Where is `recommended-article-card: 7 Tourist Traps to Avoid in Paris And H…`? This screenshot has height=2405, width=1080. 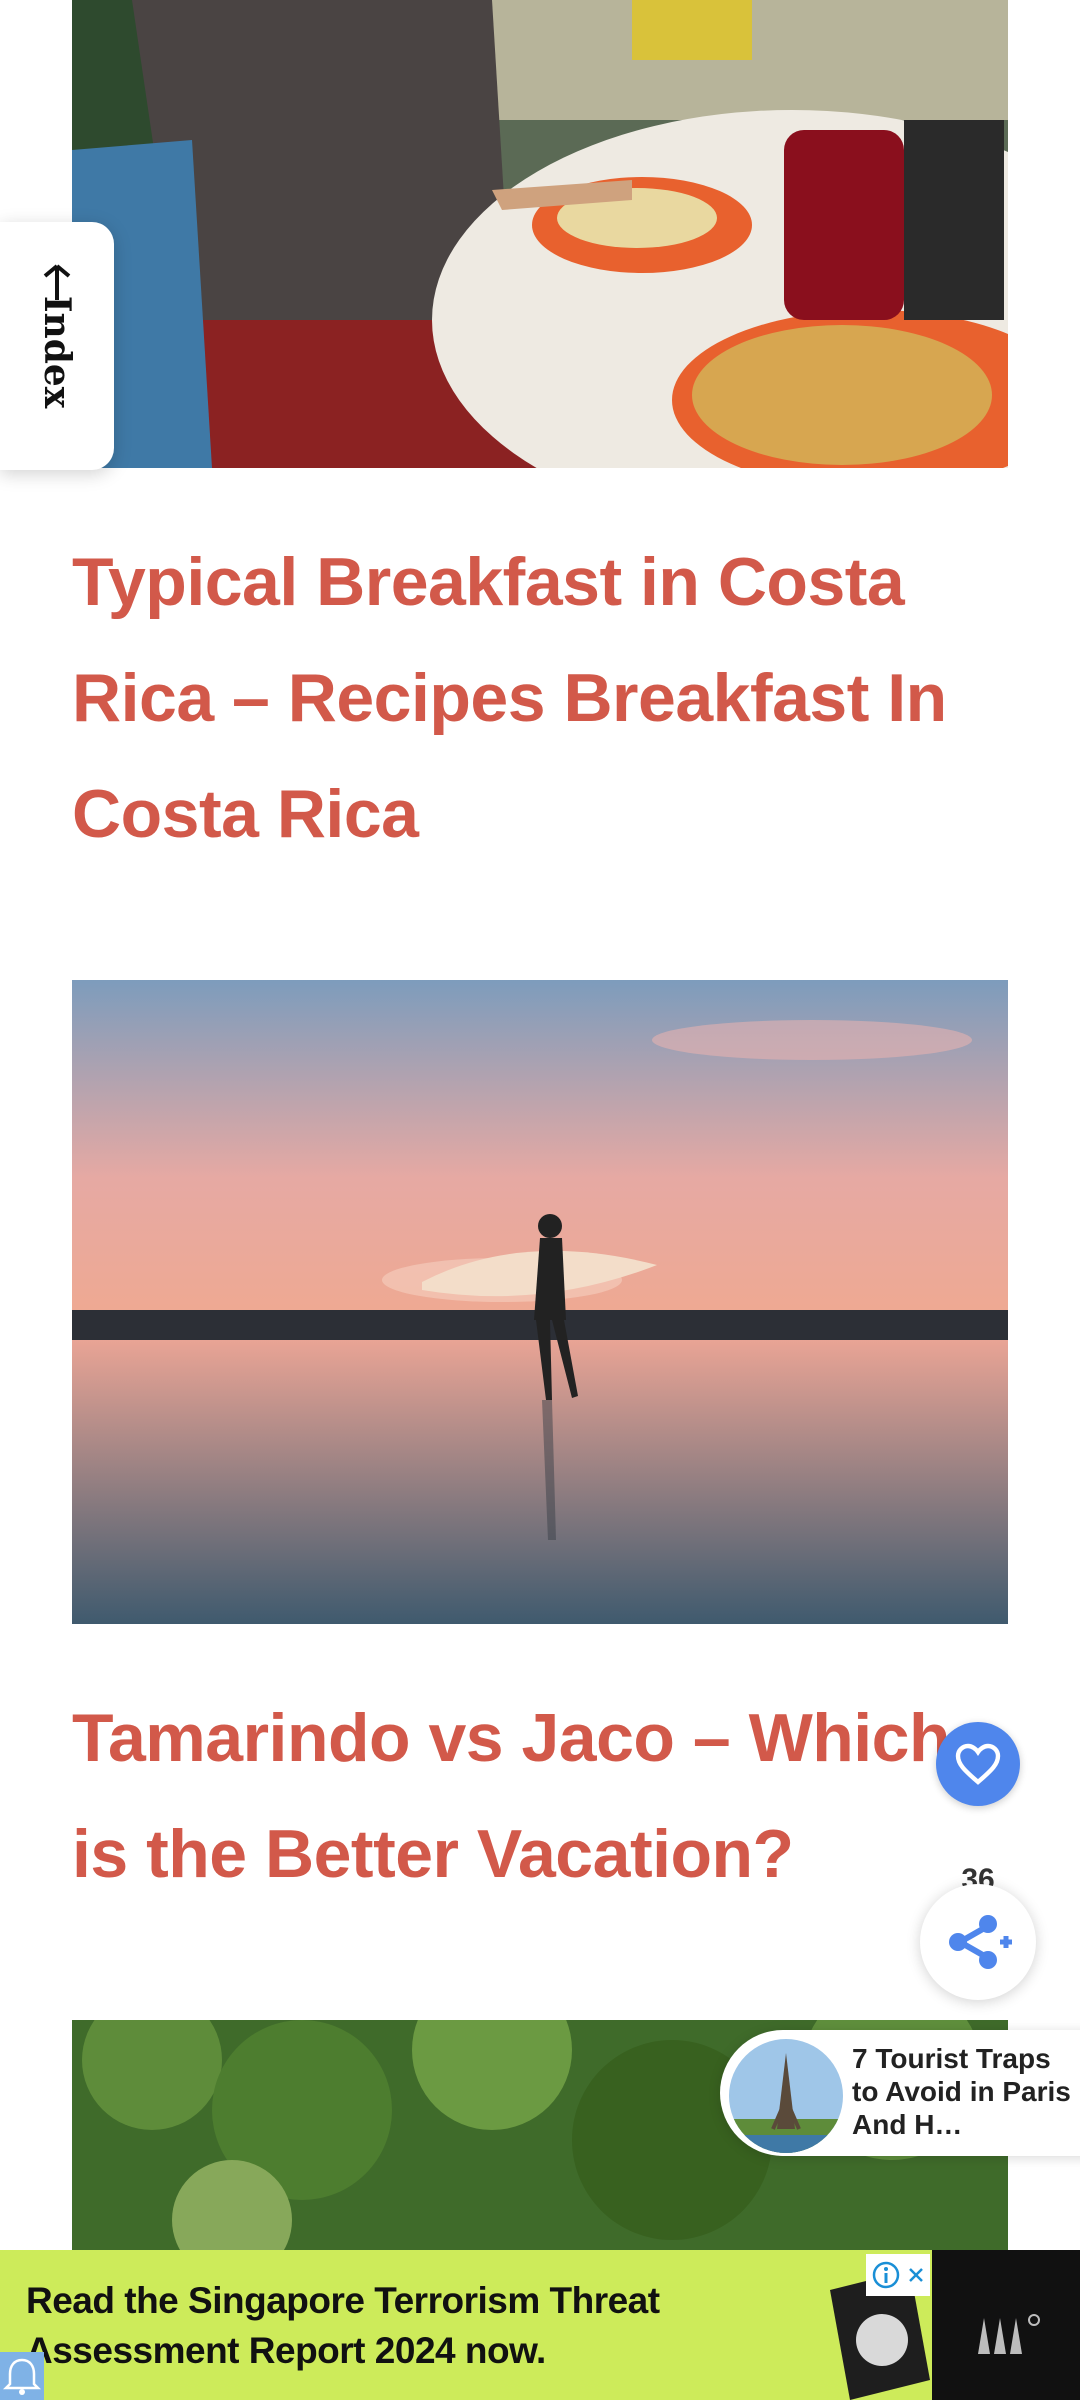
recommended-article-card: 7 Tourist Traps to Avoid in Paris And H… is located at coordinates (900, 2093).